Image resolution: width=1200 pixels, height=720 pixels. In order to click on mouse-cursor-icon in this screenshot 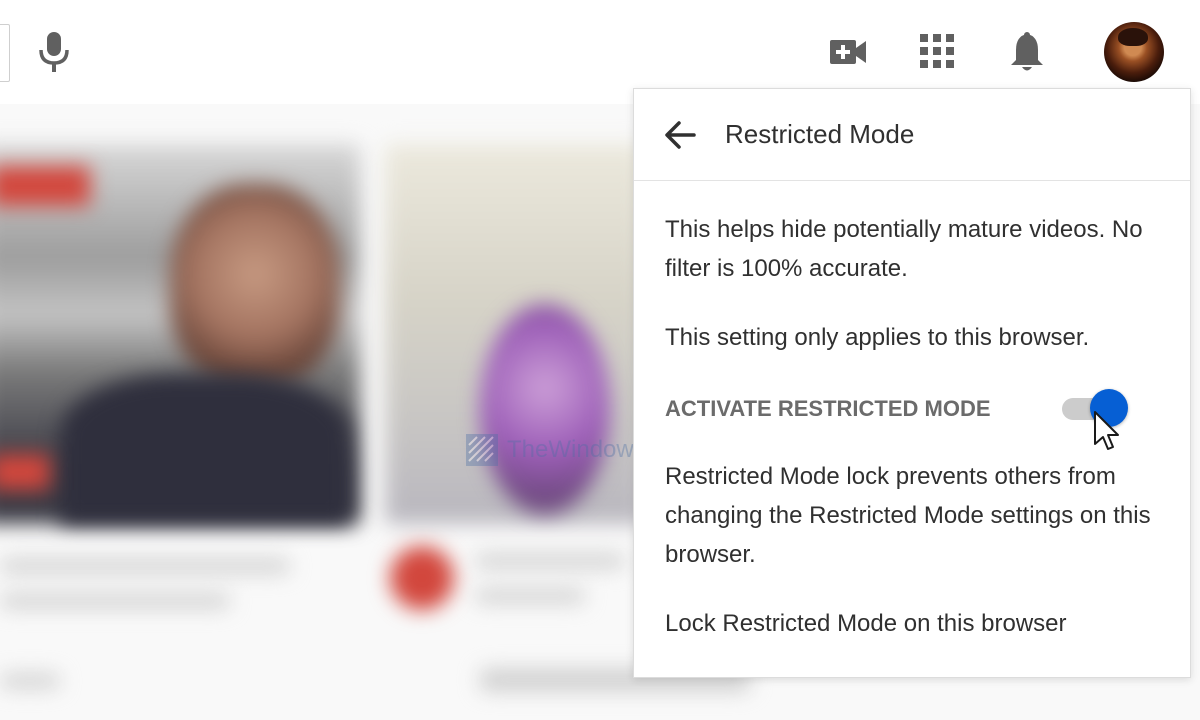, I will do `click(1106, 430)`.